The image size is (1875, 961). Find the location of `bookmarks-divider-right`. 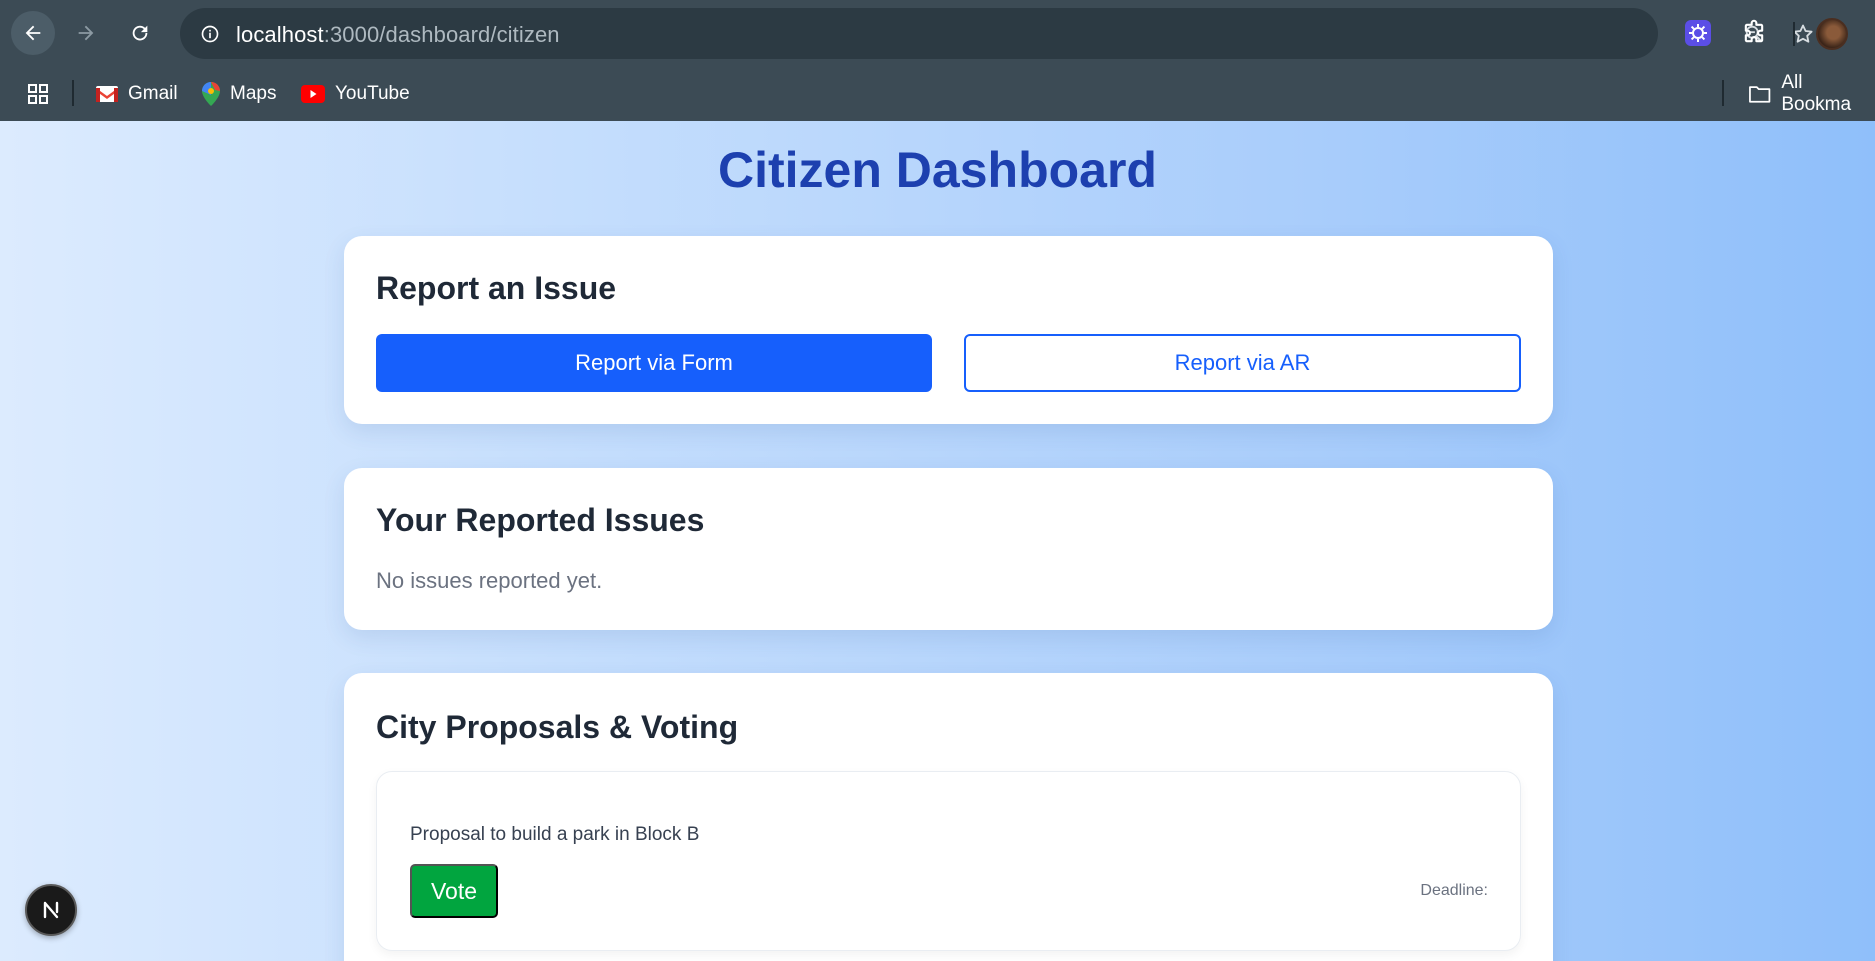

bookmarks-divider-right is located at coordinates (1723, 93).